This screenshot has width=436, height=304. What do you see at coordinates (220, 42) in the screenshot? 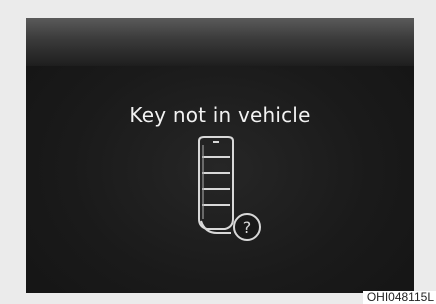
I see `display-top-band` at bounding box center [220, 42].